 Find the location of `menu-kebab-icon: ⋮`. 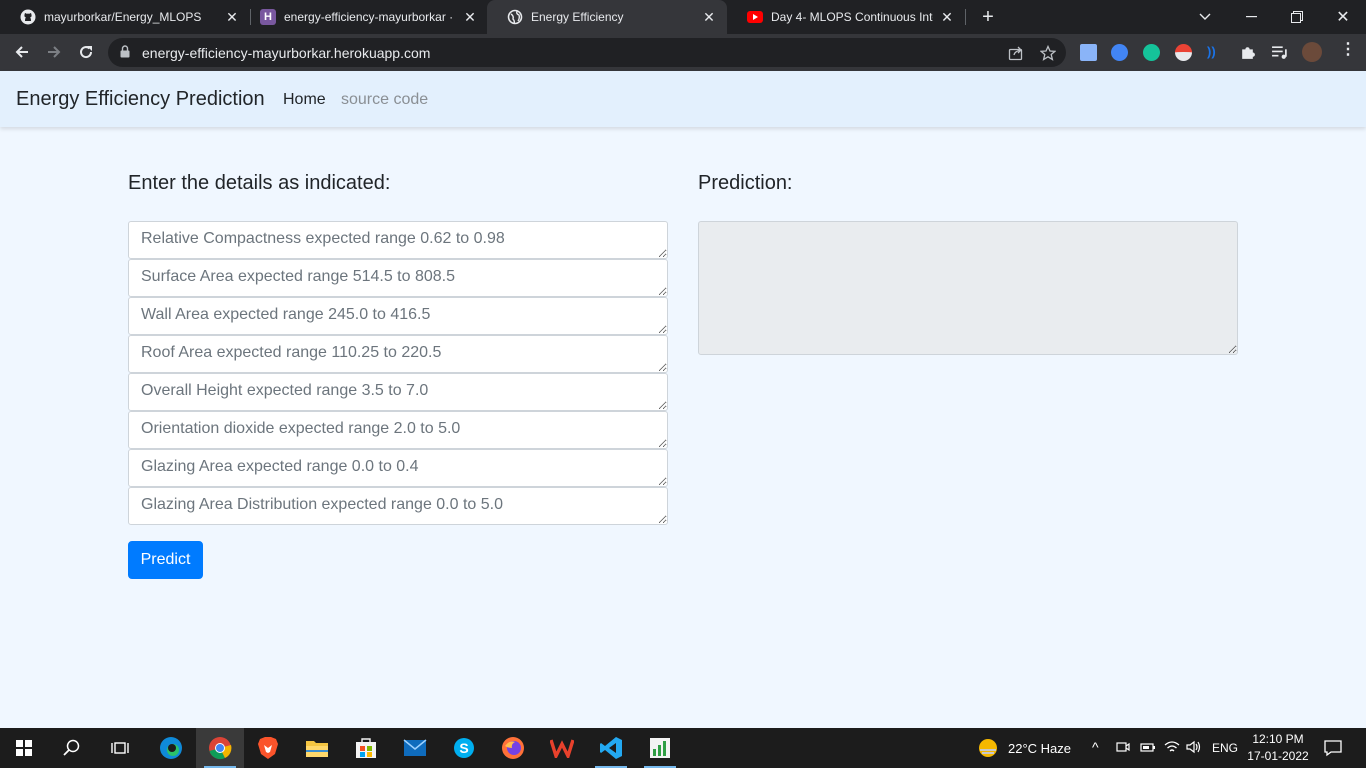

menu-kebab-icon: ⋮ is located at coordinates (1348, 51).